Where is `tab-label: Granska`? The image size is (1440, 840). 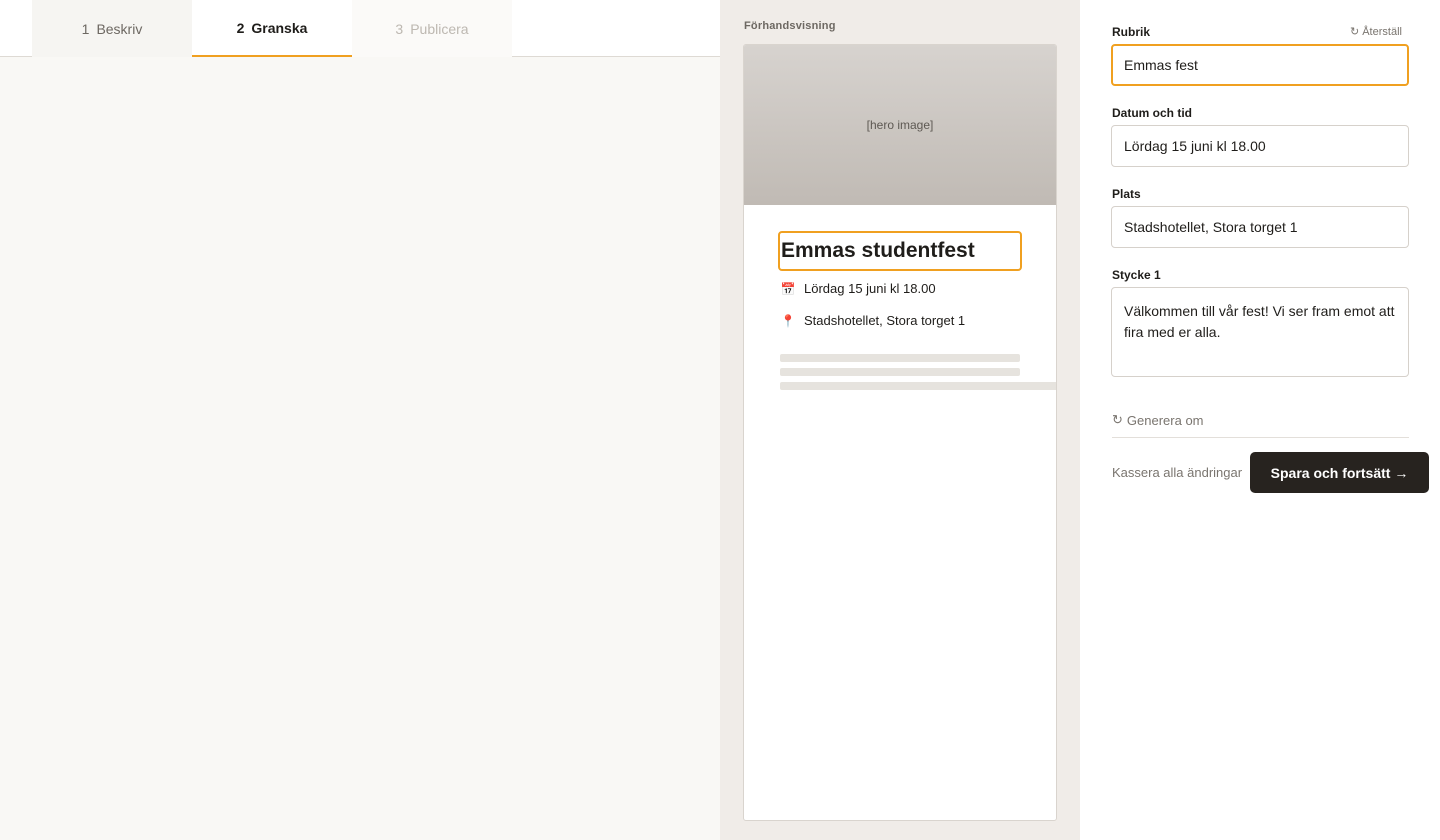 tab-label: Granska is located at coordinates (279, 27).